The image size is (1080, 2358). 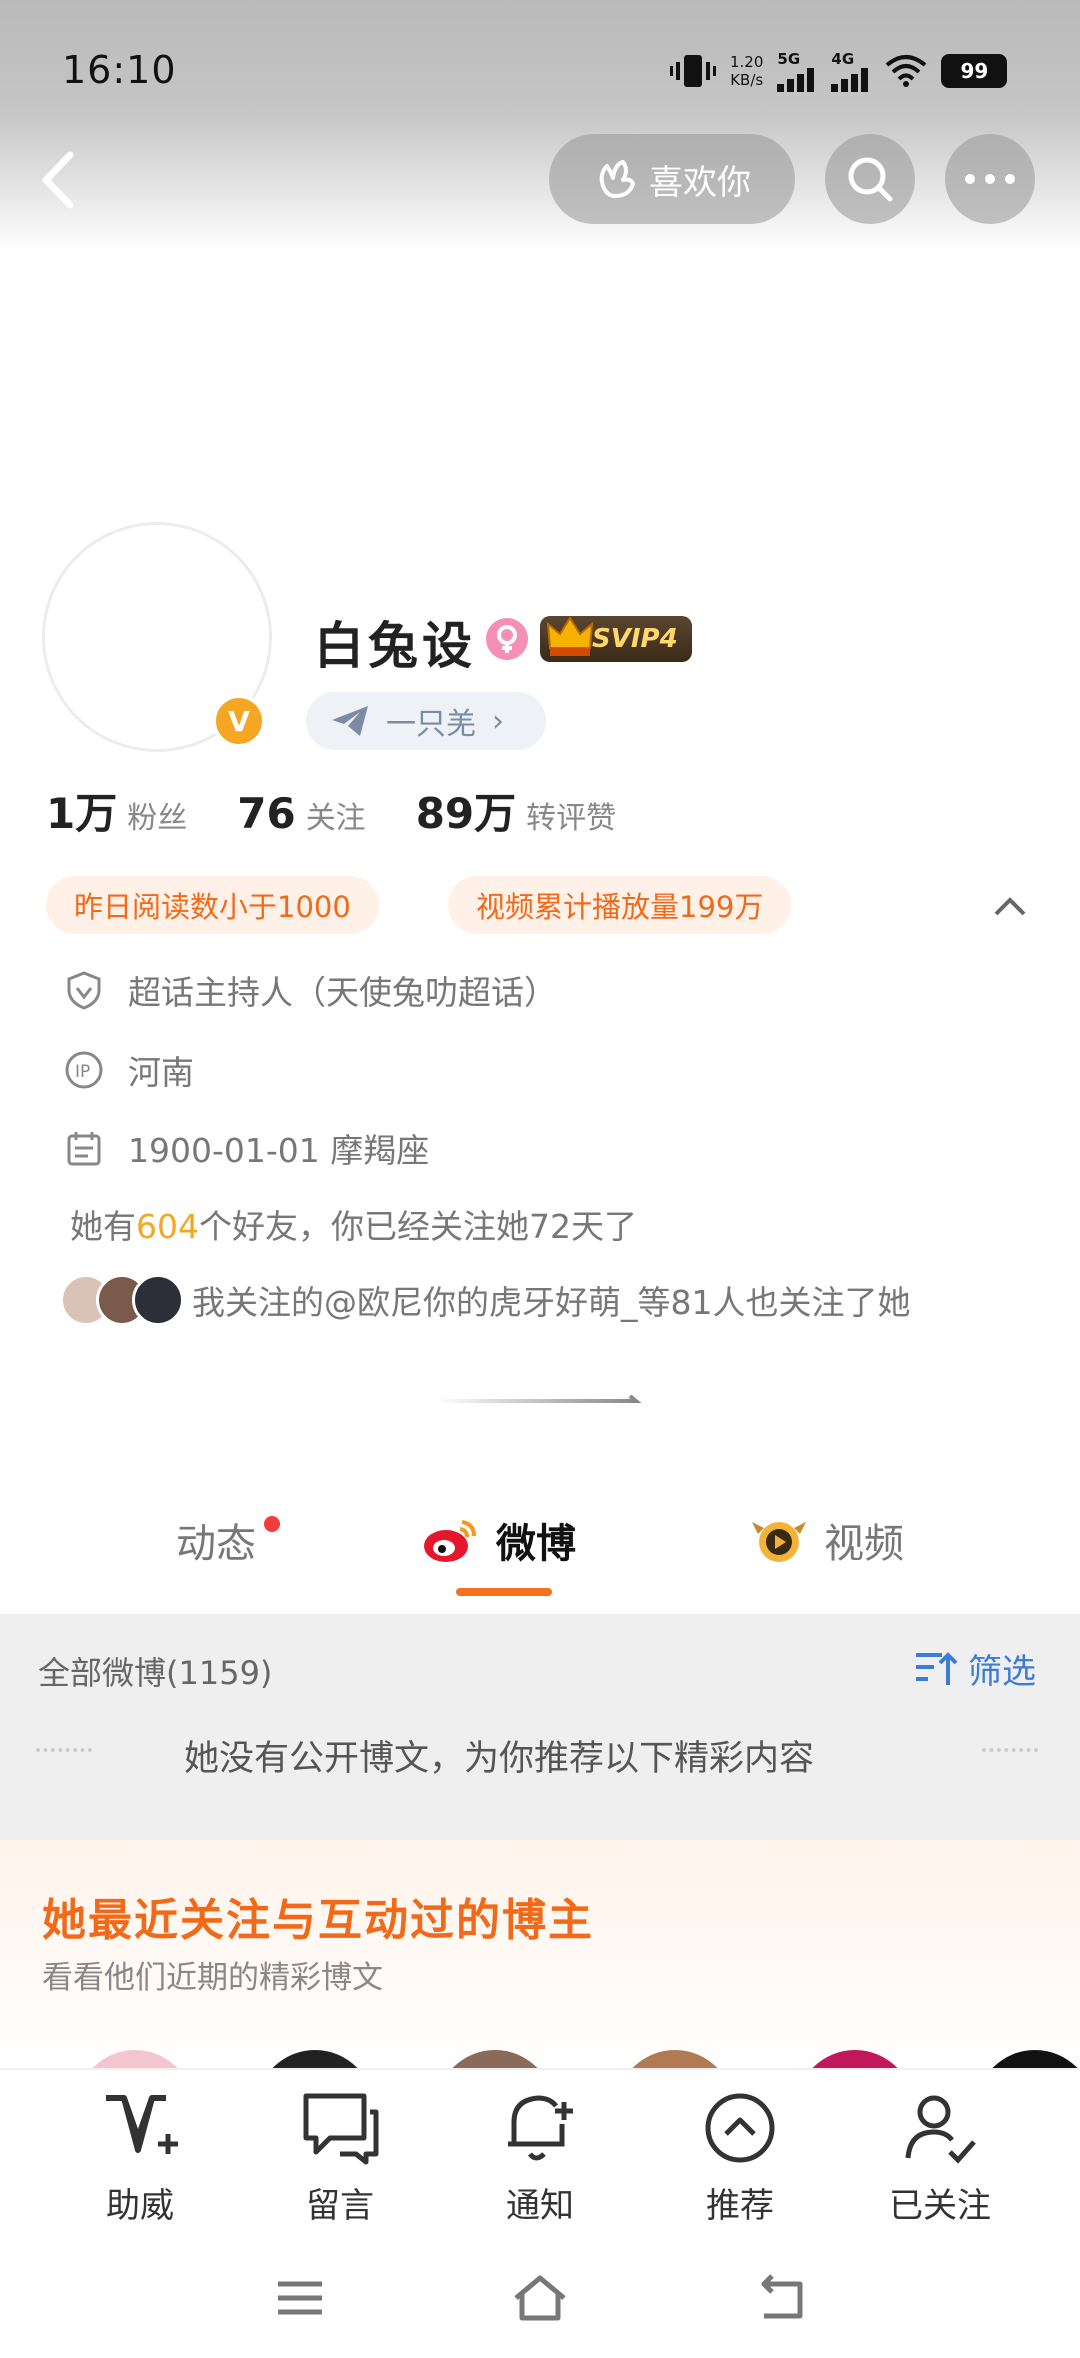 I want to click on stat-followers-label: 粉丝, so click(x=157, y=818).